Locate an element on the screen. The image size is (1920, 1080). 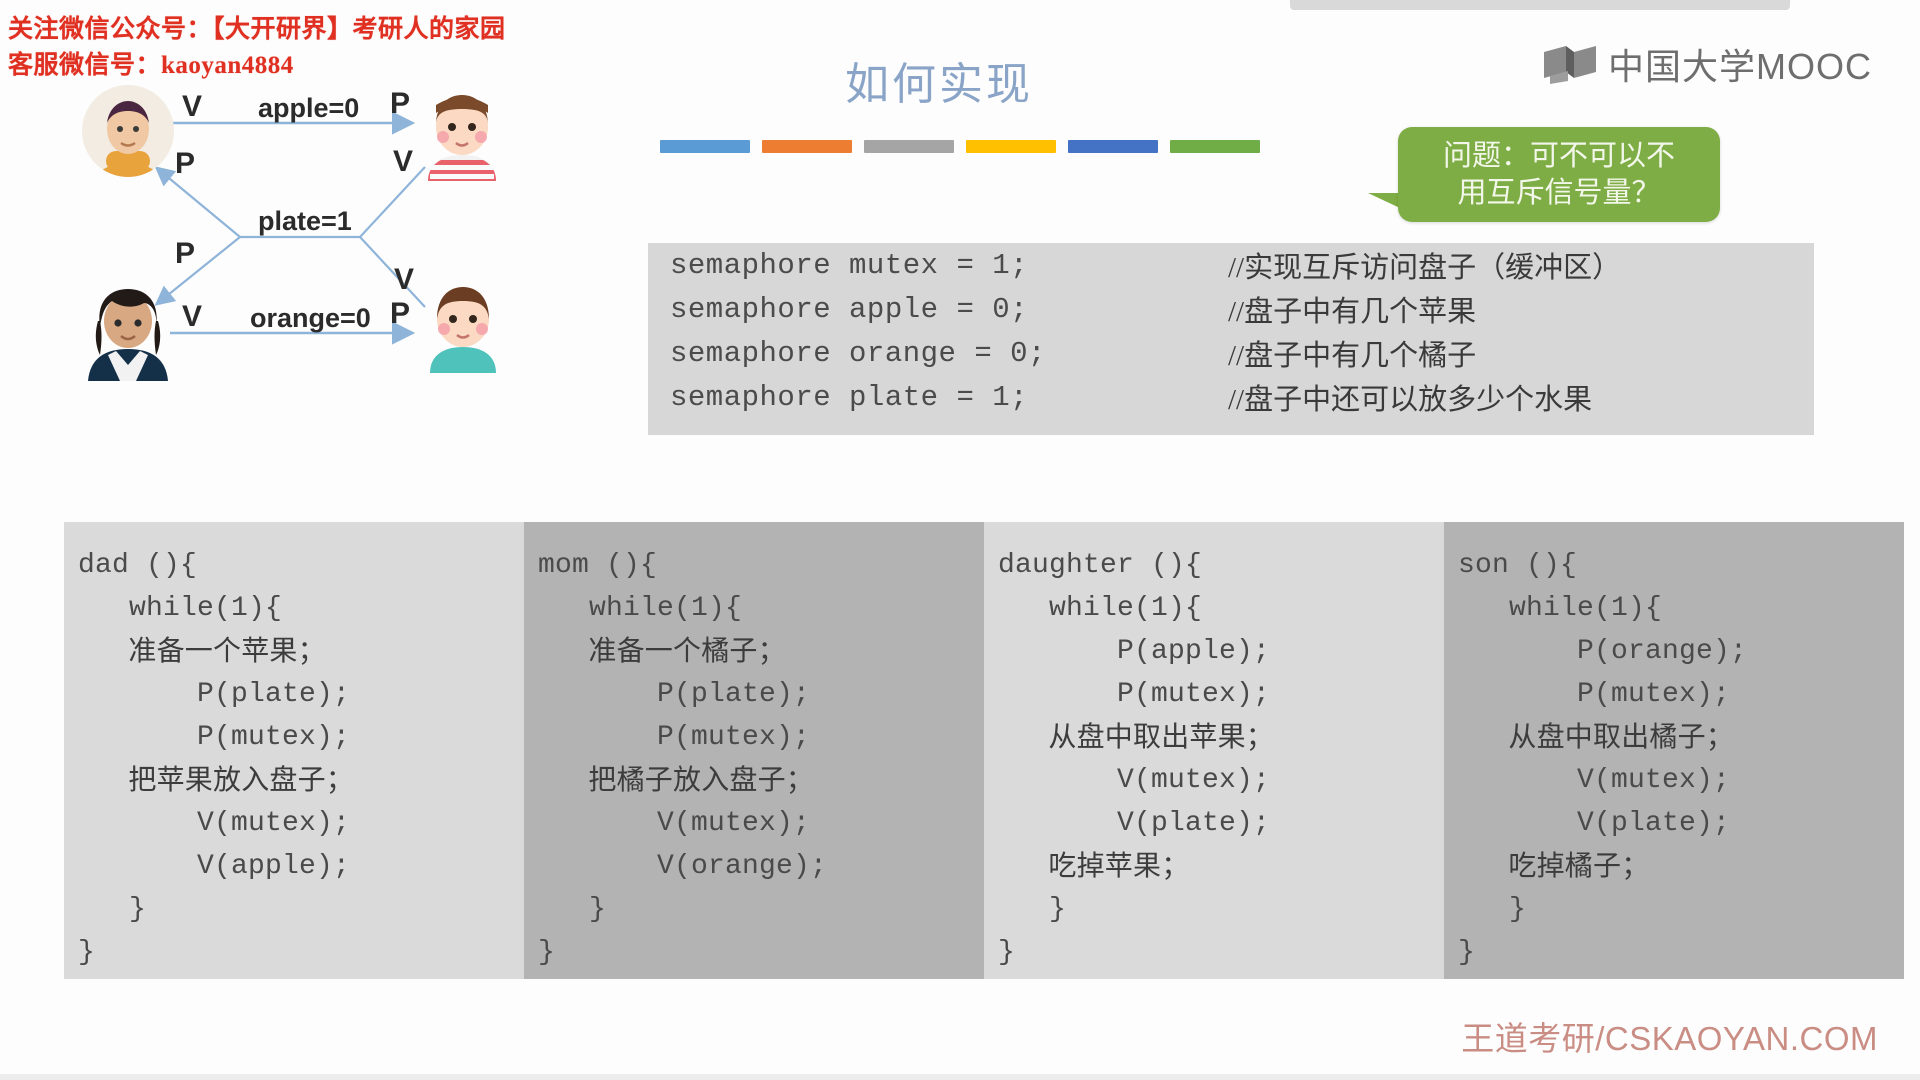
mooc-logo: 中国大学MOOC is located at coordinates (1708, 64).